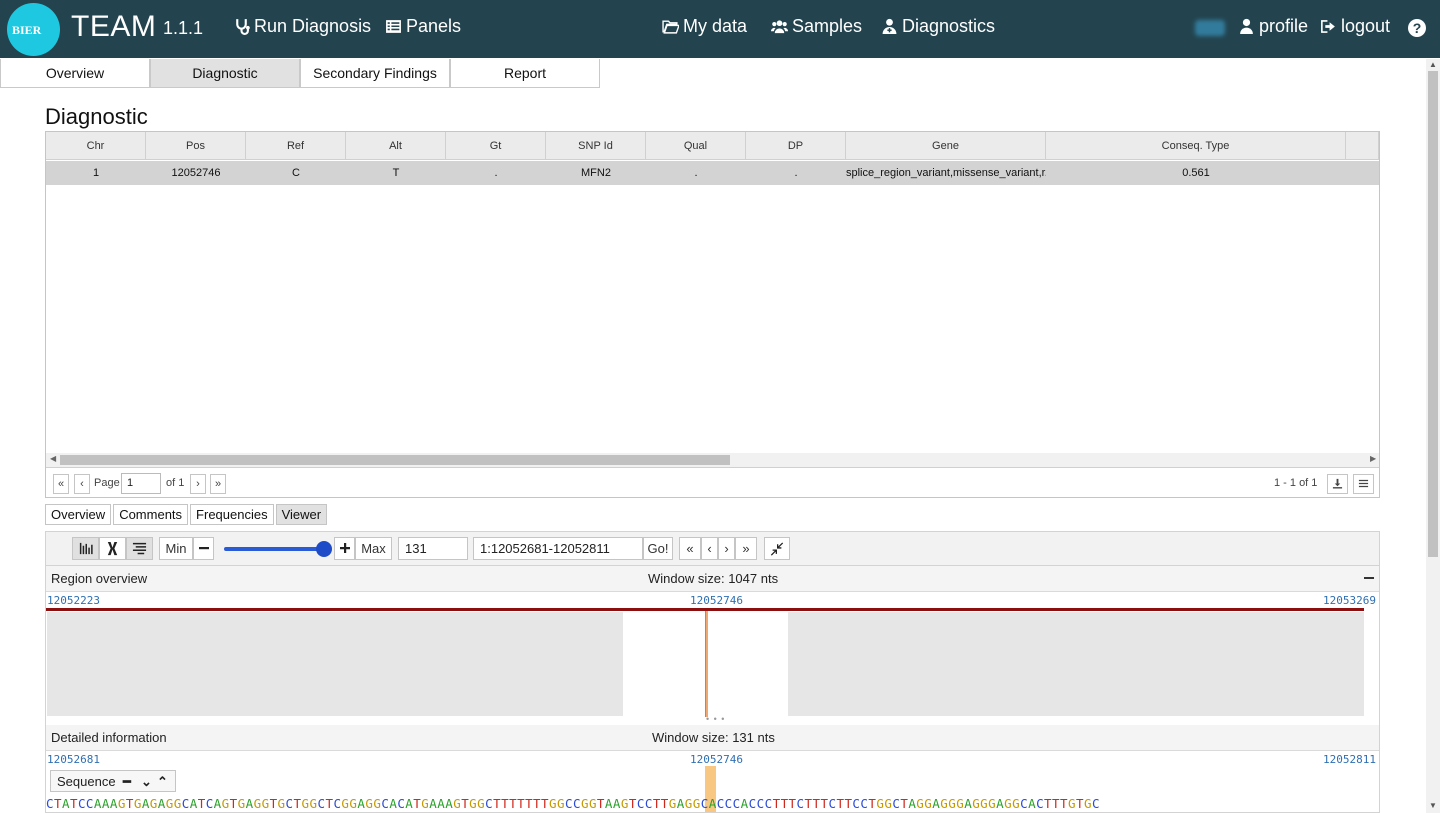  Describe the element at coordinates (1433, 805) in the screenshot. I see `scroll-down-arrow-icon: ▼` at that location.